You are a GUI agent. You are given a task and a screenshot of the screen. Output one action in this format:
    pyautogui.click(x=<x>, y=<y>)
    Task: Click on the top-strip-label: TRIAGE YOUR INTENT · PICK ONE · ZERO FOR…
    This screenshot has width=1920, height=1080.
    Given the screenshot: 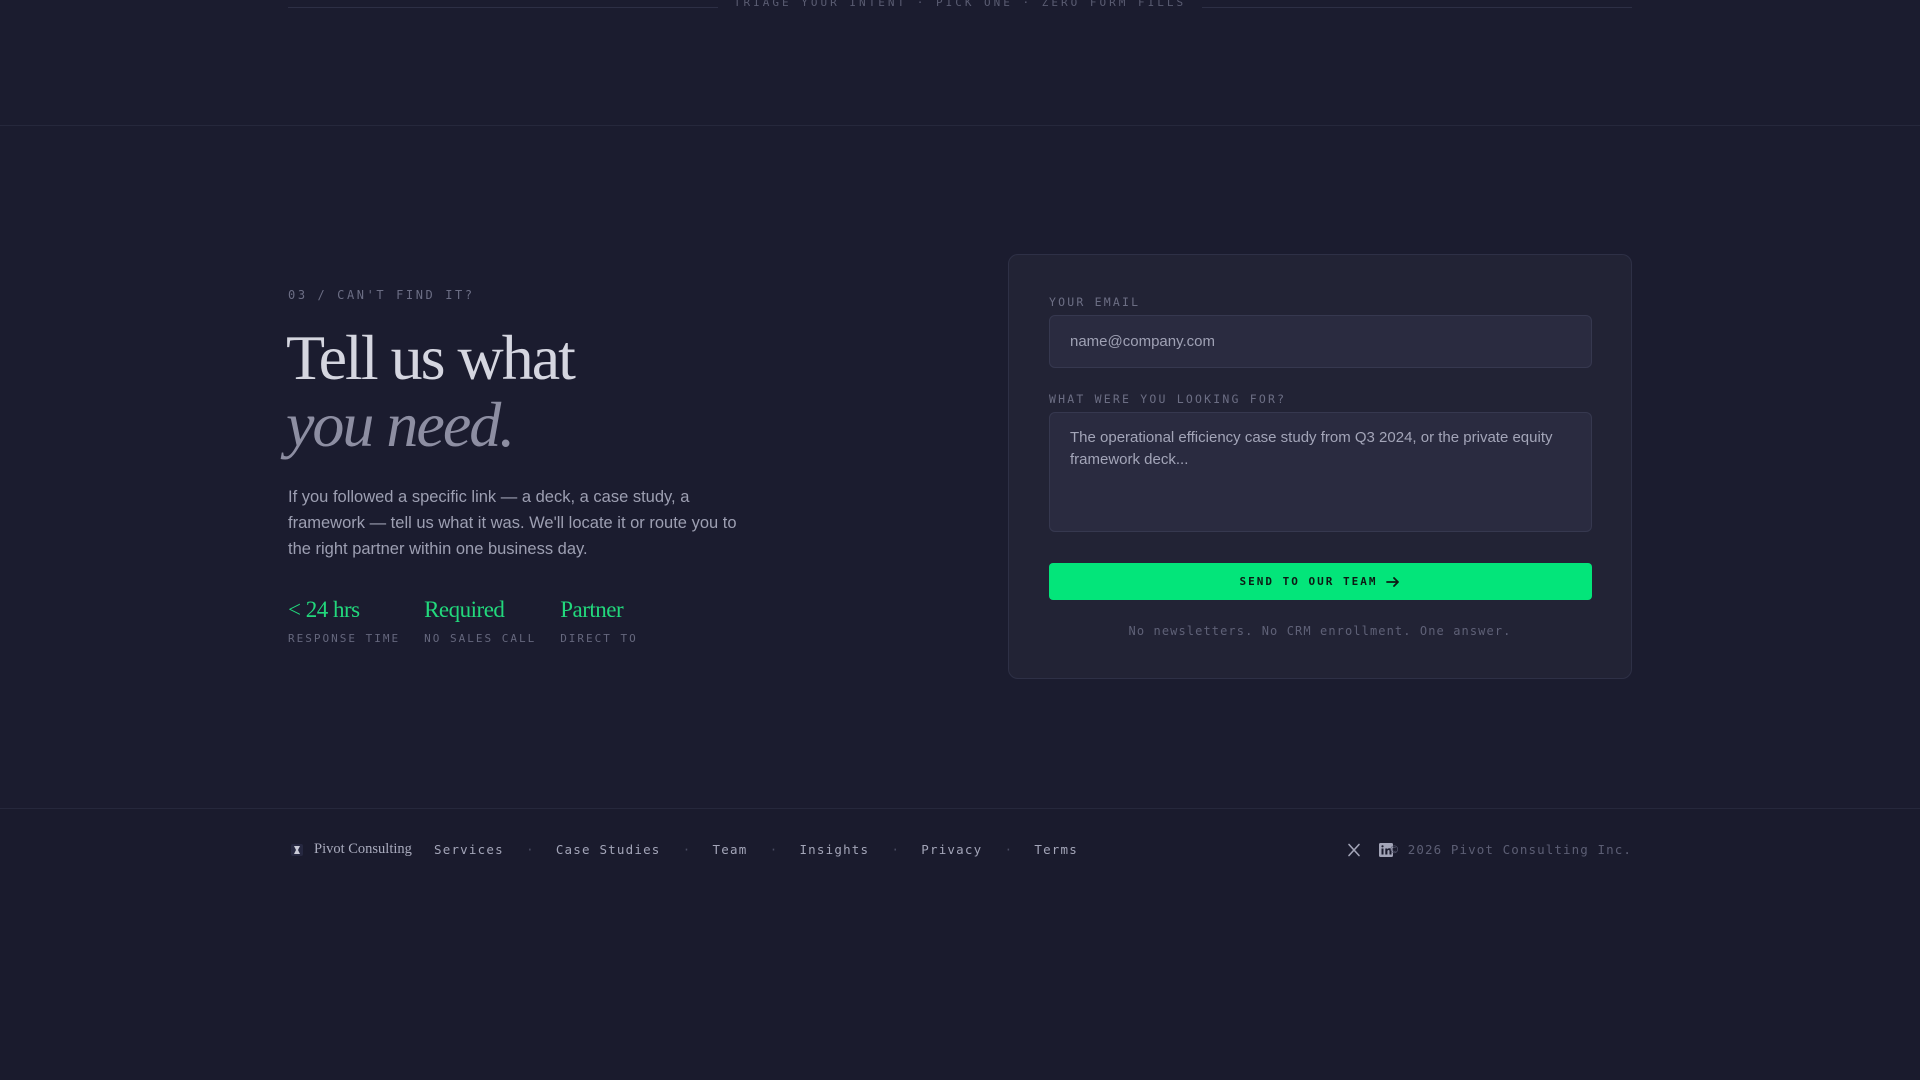 What is the action you would take?
    pyautogui.click(x=960, y=4)
    